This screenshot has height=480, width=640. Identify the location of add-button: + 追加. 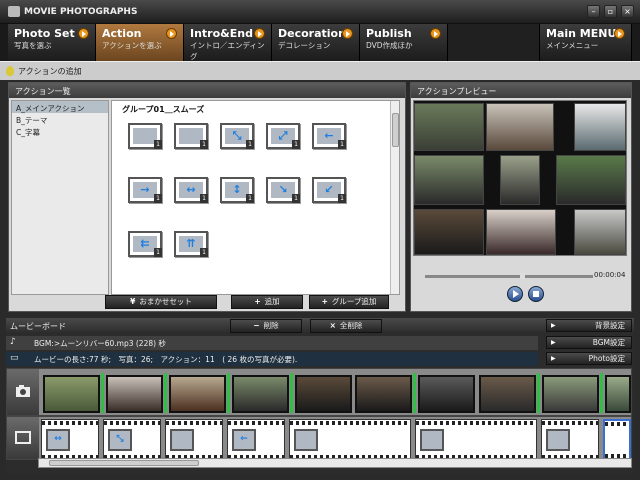
(267, 302).